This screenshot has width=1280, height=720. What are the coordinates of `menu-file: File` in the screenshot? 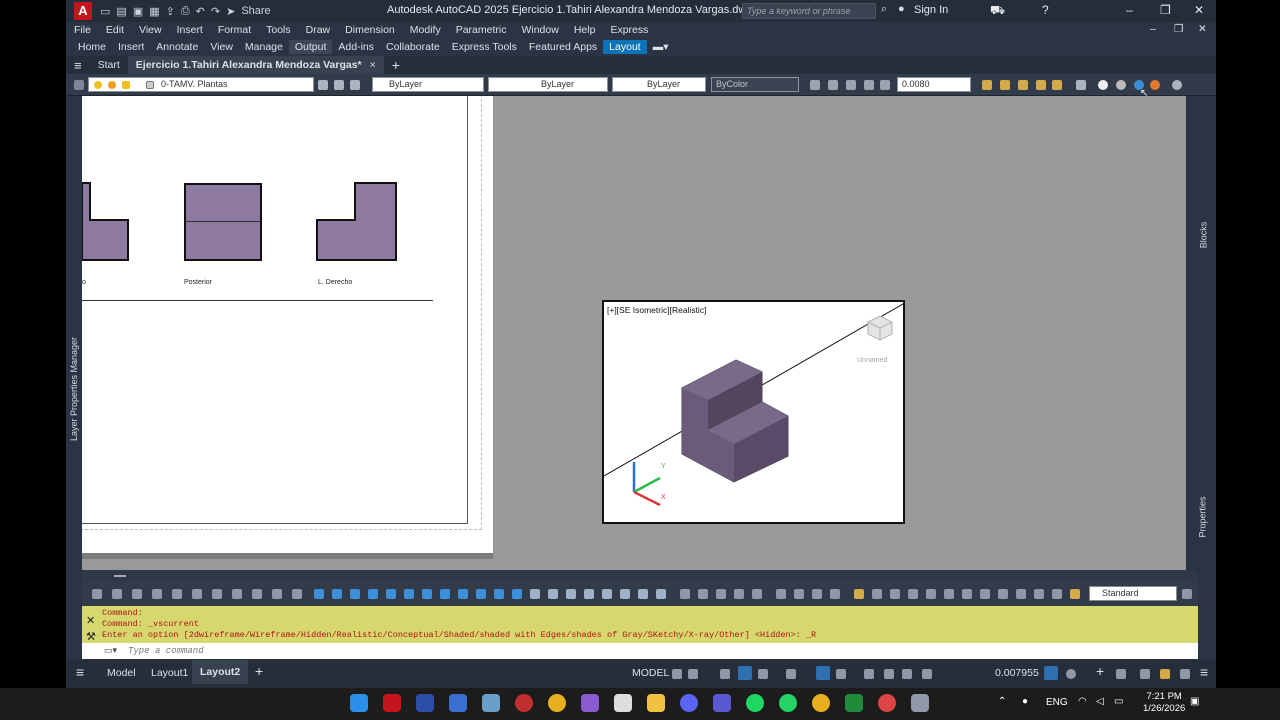 It's located at (82, 30).